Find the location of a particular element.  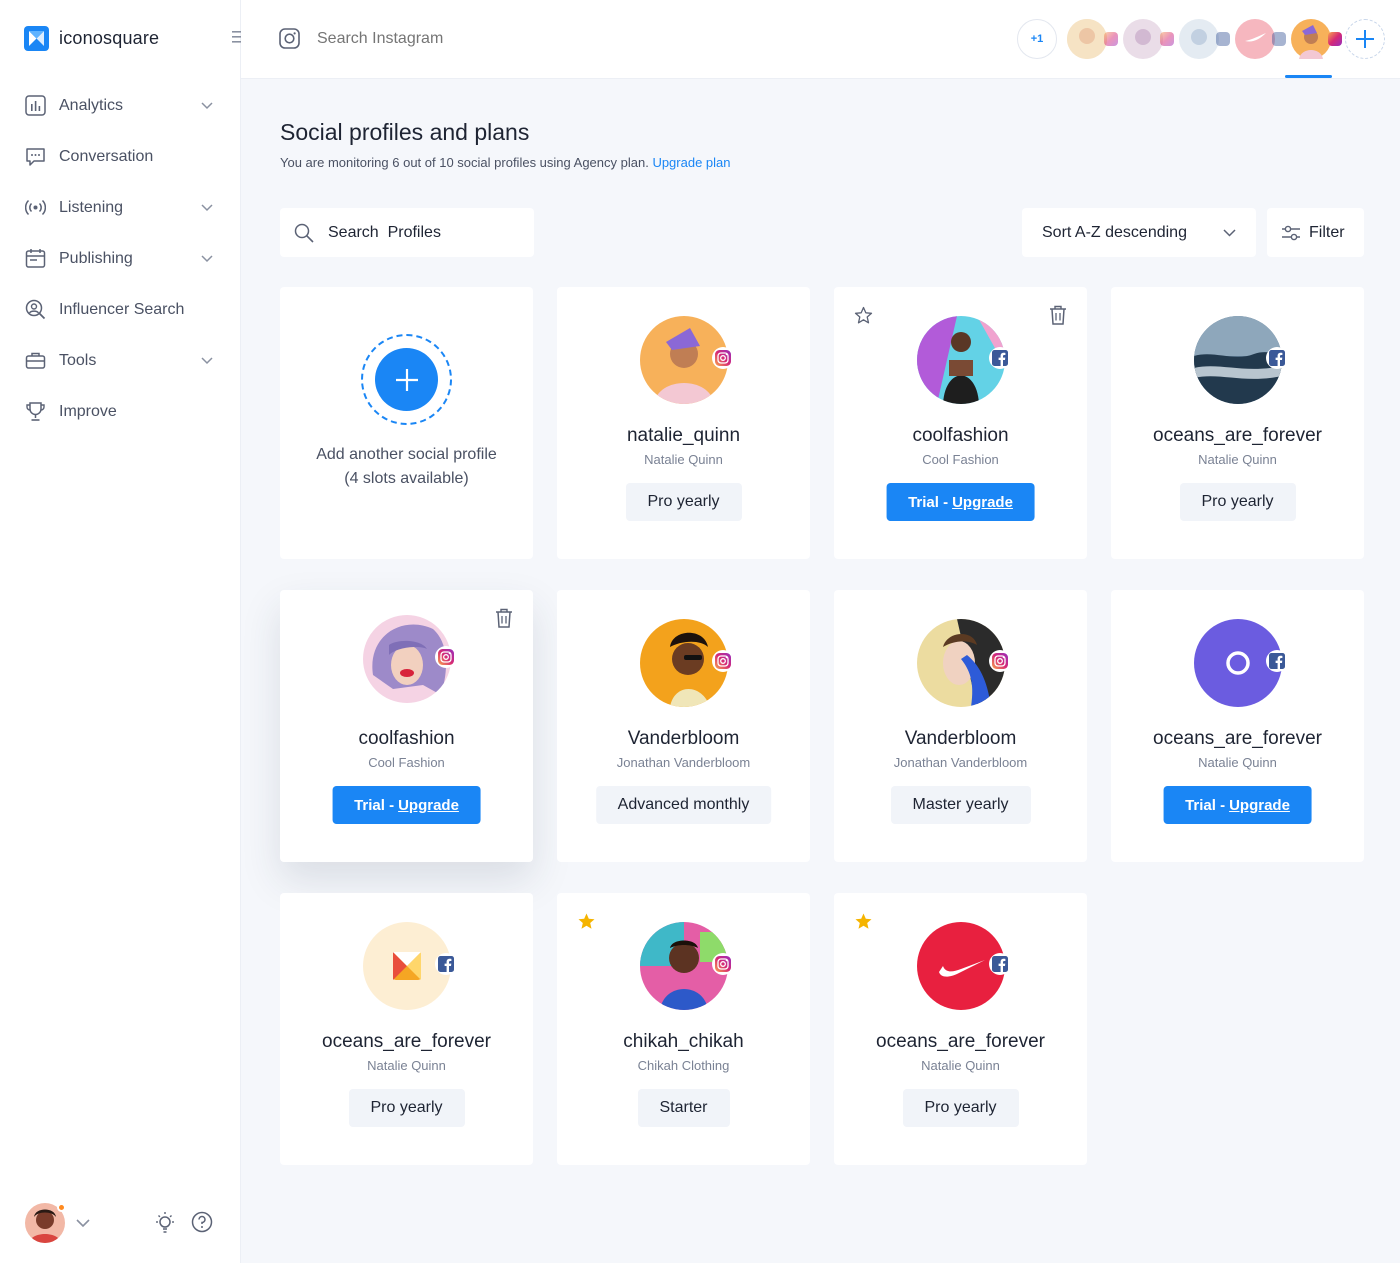

plan-label: Master yearly is located at coordinates (960, 804).